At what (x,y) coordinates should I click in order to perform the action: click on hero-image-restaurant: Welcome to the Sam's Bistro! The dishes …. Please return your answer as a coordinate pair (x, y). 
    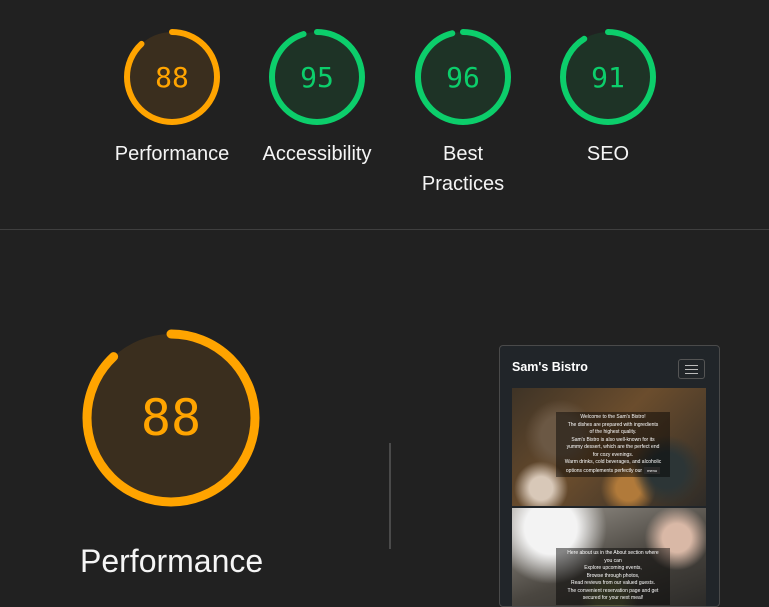
    Looking at the image, I should click on (609, 447).